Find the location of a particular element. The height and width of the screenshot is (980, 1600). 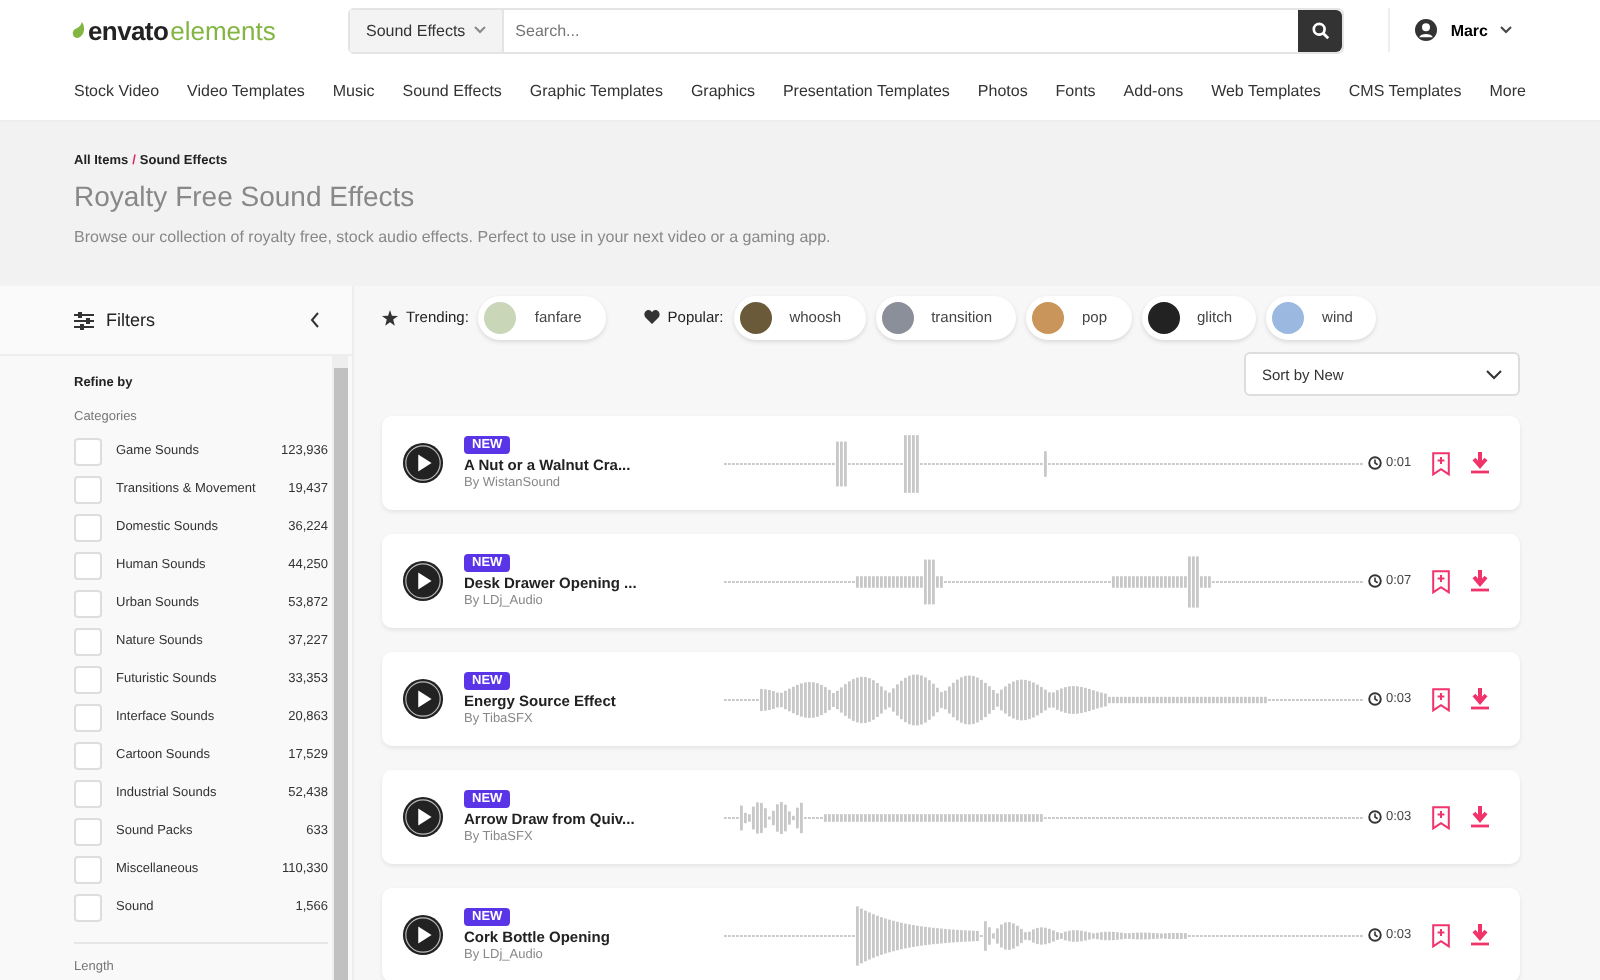

category-dropdown: Sound Effects is located at coordinates (427, 30).